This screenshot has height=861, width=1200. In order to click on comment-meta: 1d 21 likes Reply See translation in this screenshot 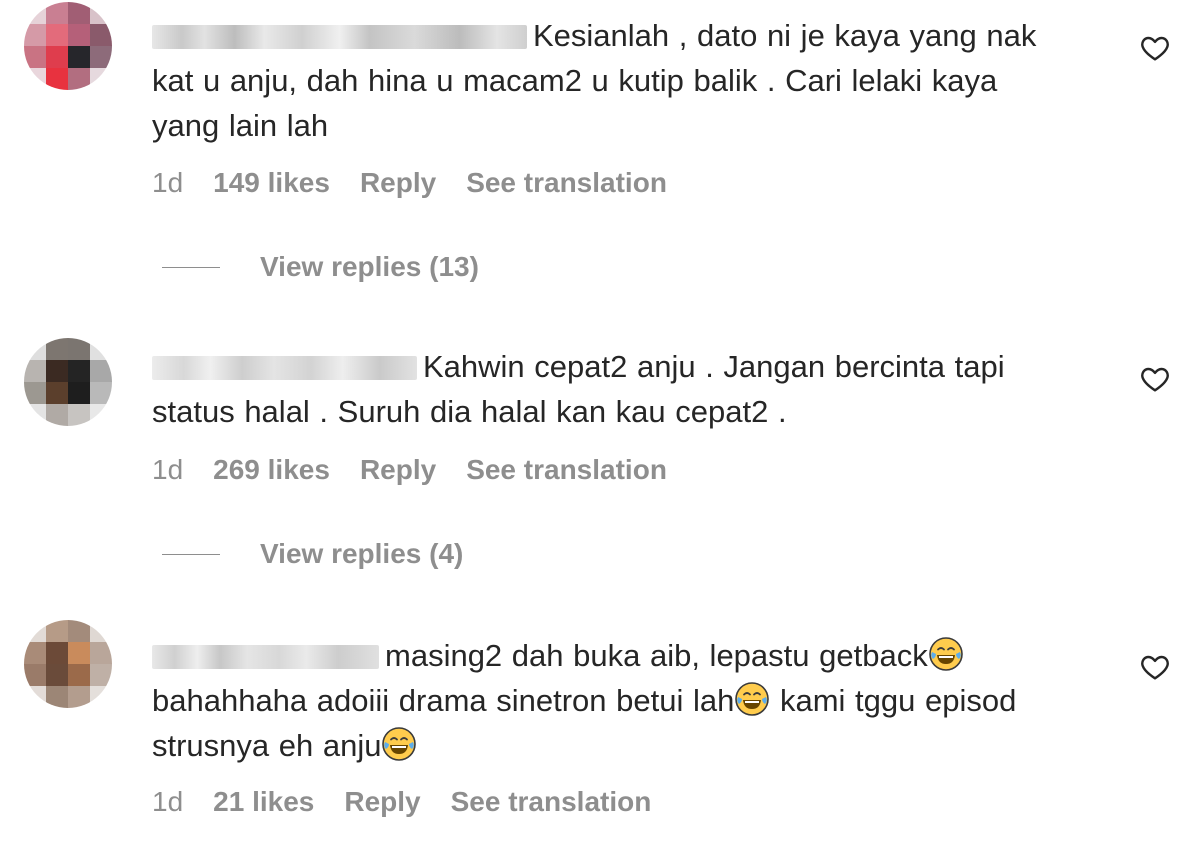, I will do `click(416, 802)`.